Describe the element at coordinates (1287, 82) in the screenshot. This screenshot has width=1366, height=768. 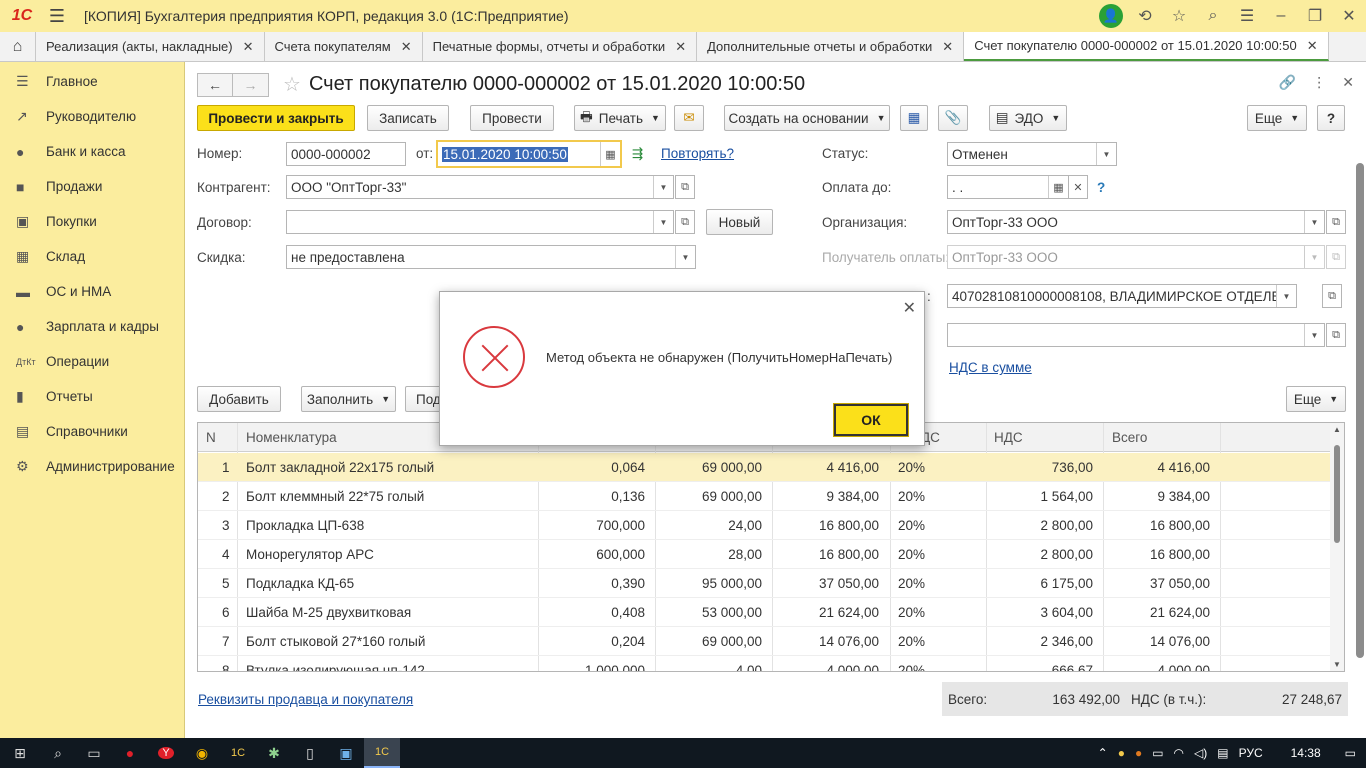
I see `link-icon: 🔗` at that location.